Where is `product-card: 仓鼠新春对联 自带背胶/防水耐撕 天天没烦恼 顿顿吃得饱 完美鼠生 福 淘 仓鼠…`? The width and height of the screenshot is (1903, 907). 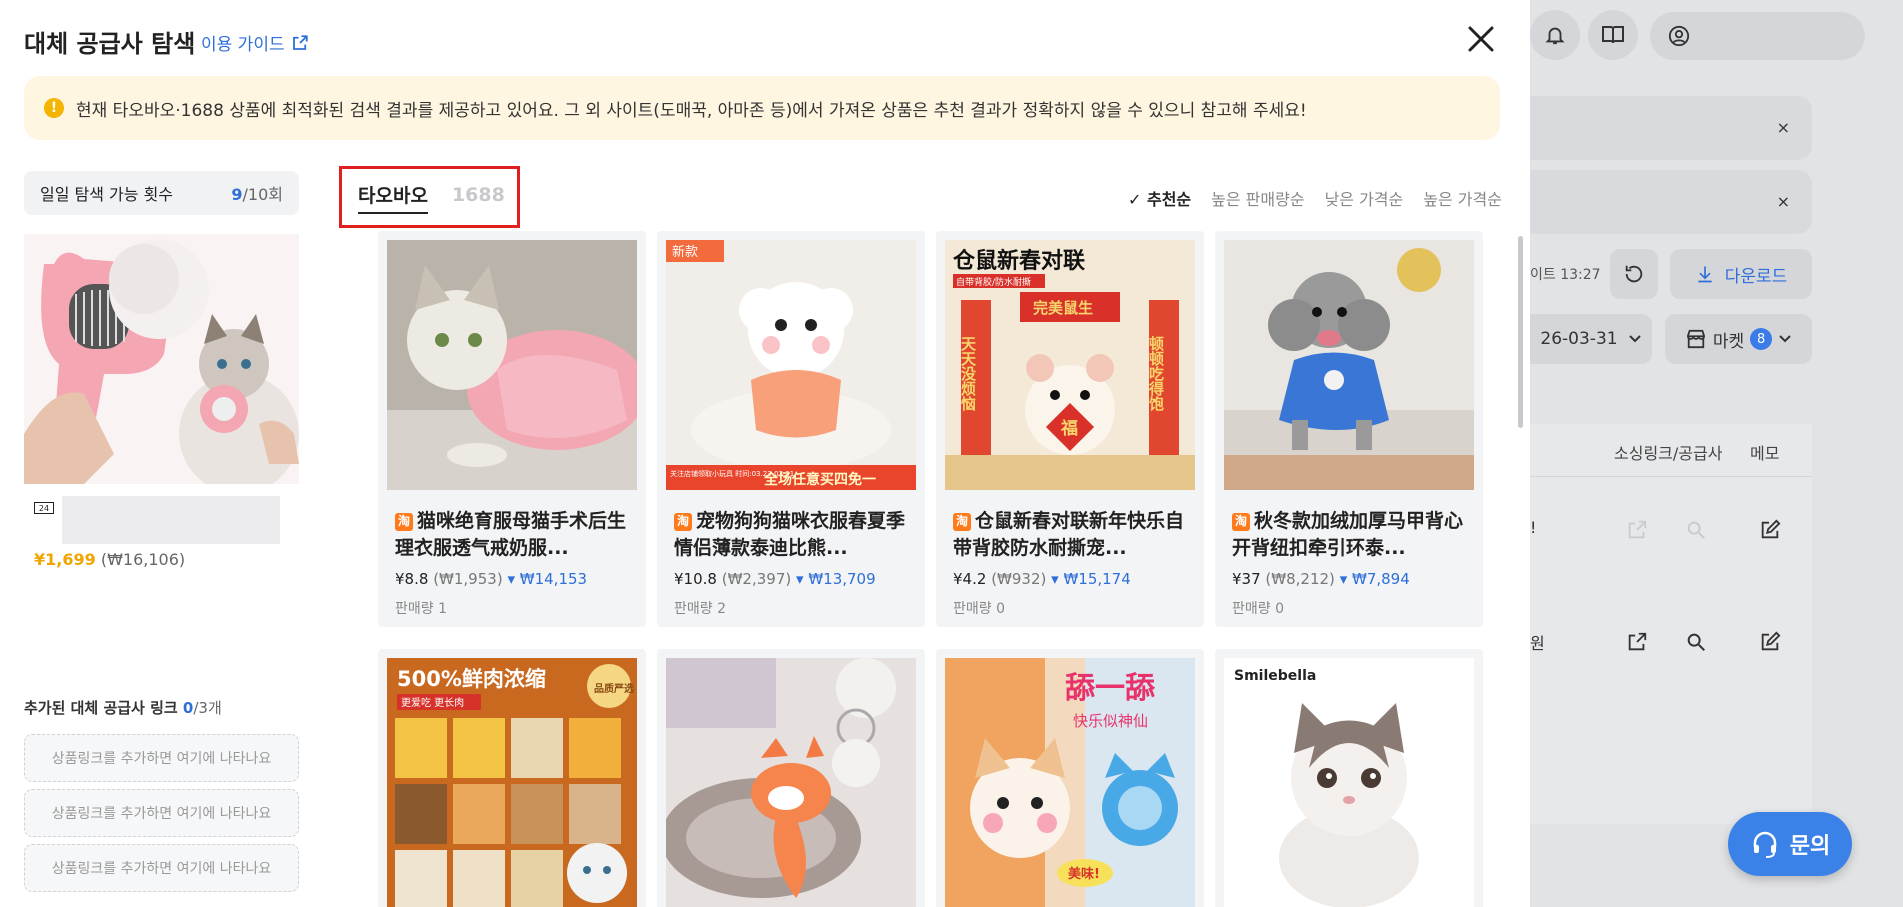 product-card: 仓鼠新春对联 自带背胶/防水耐撕 天天没烦恼 顿顿吃得饱 完美鼠生 福 淘 仓鼠… is located at coordinates (1070, 429).